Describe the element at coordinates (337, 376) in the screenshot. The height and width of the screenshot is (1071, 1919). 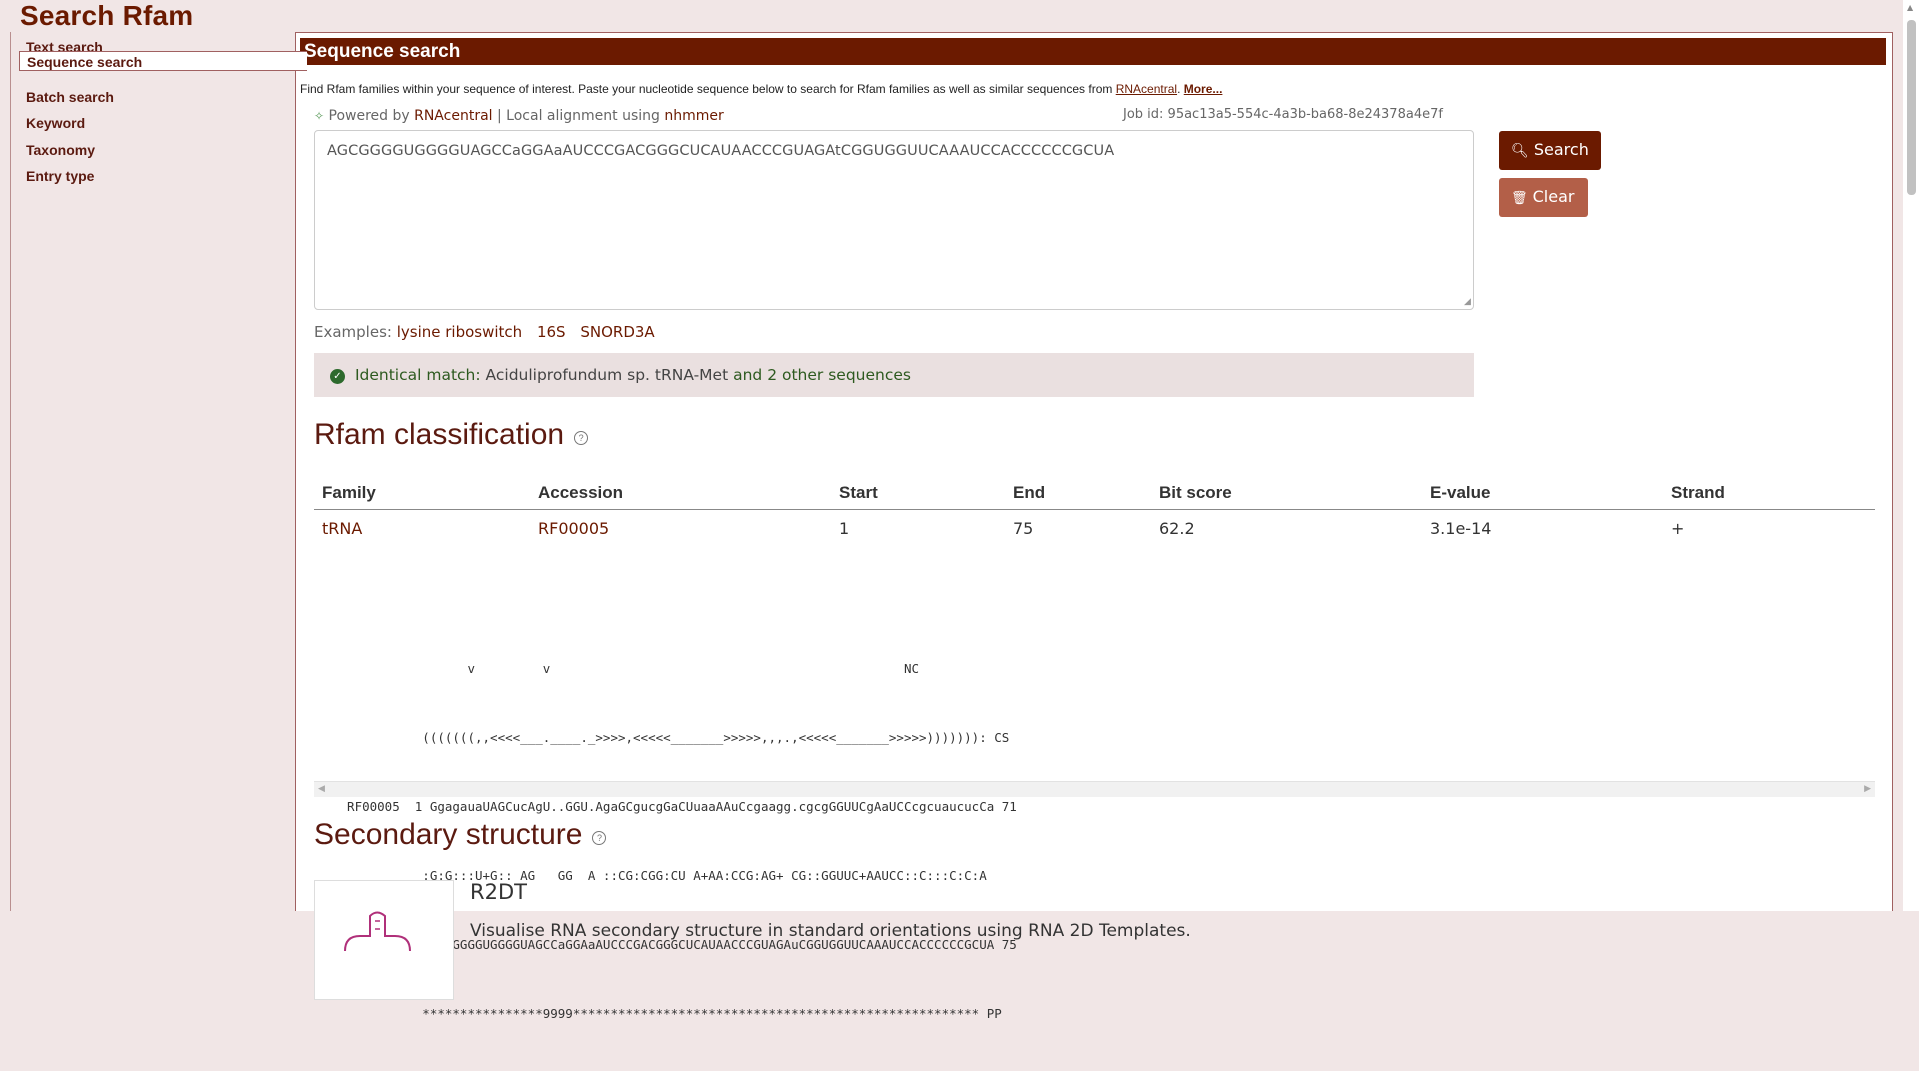
I see `check-circle-icon: ✓` at that location.